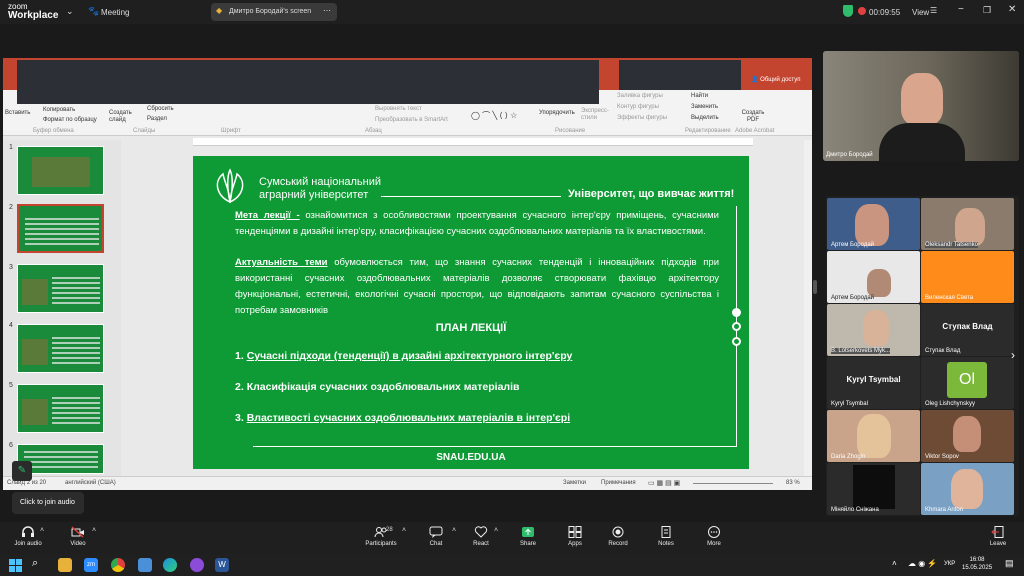 The image size is (1024, 576). I want to click on windows-start-icon, so click(15, 565).